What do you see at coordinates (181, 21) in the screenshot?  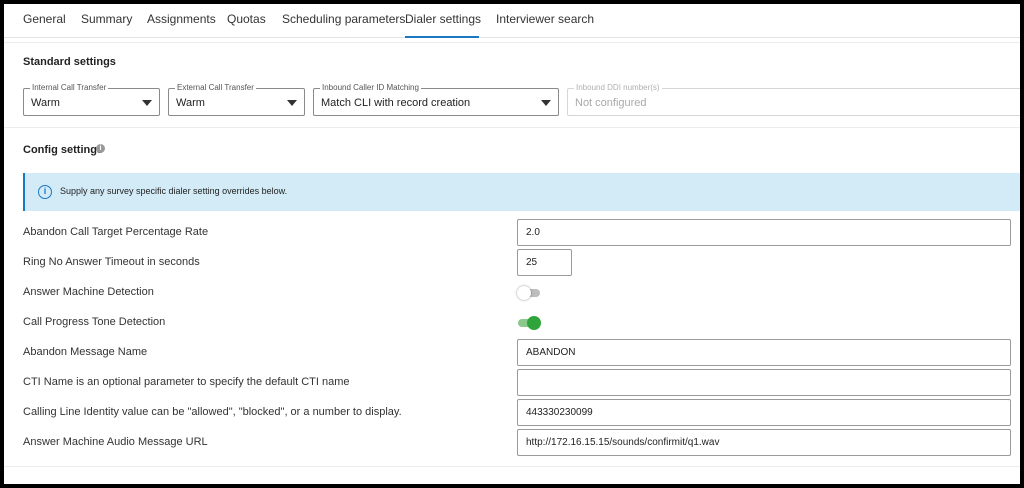 I see `tab-assignments: Assignments` at bounding box center [181, 21].